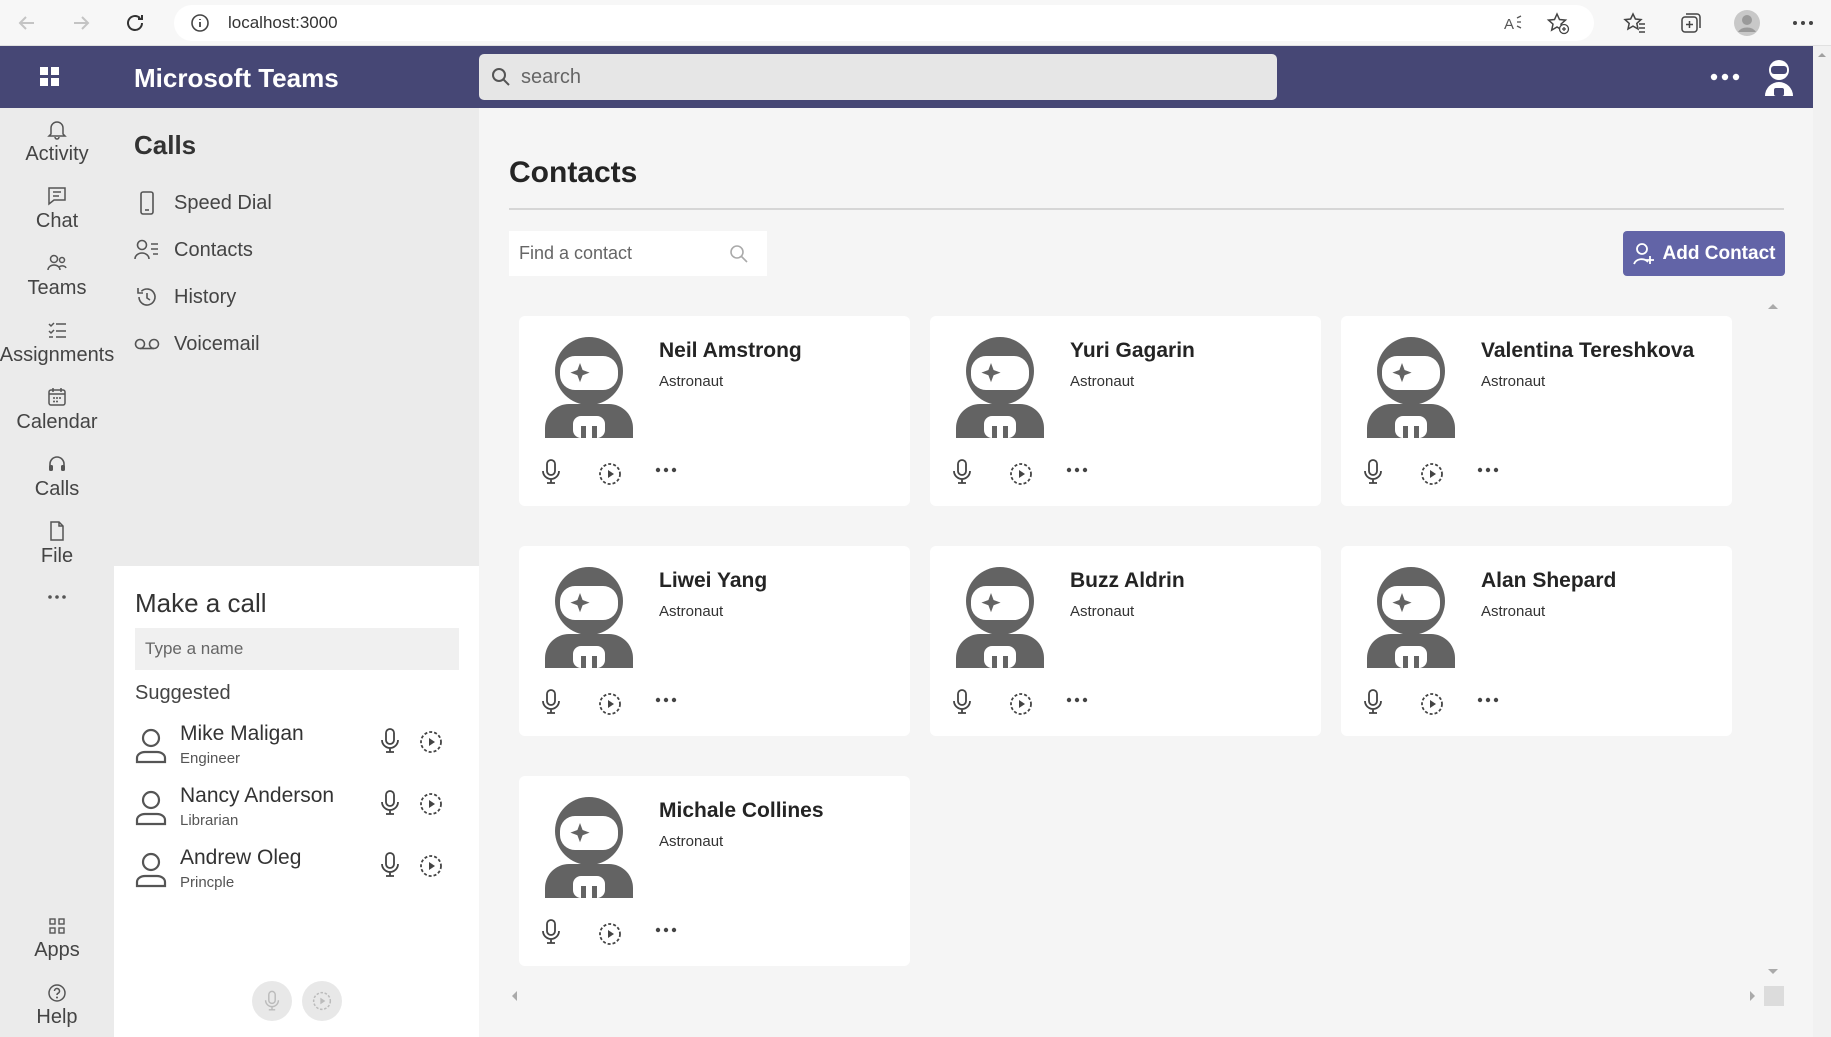 The width and height of the screenshot is (1831, 1037). Describe the element at coordinates (1704, 253) in the screenshot. I see `add-contact-button: Add Contact` at that location.